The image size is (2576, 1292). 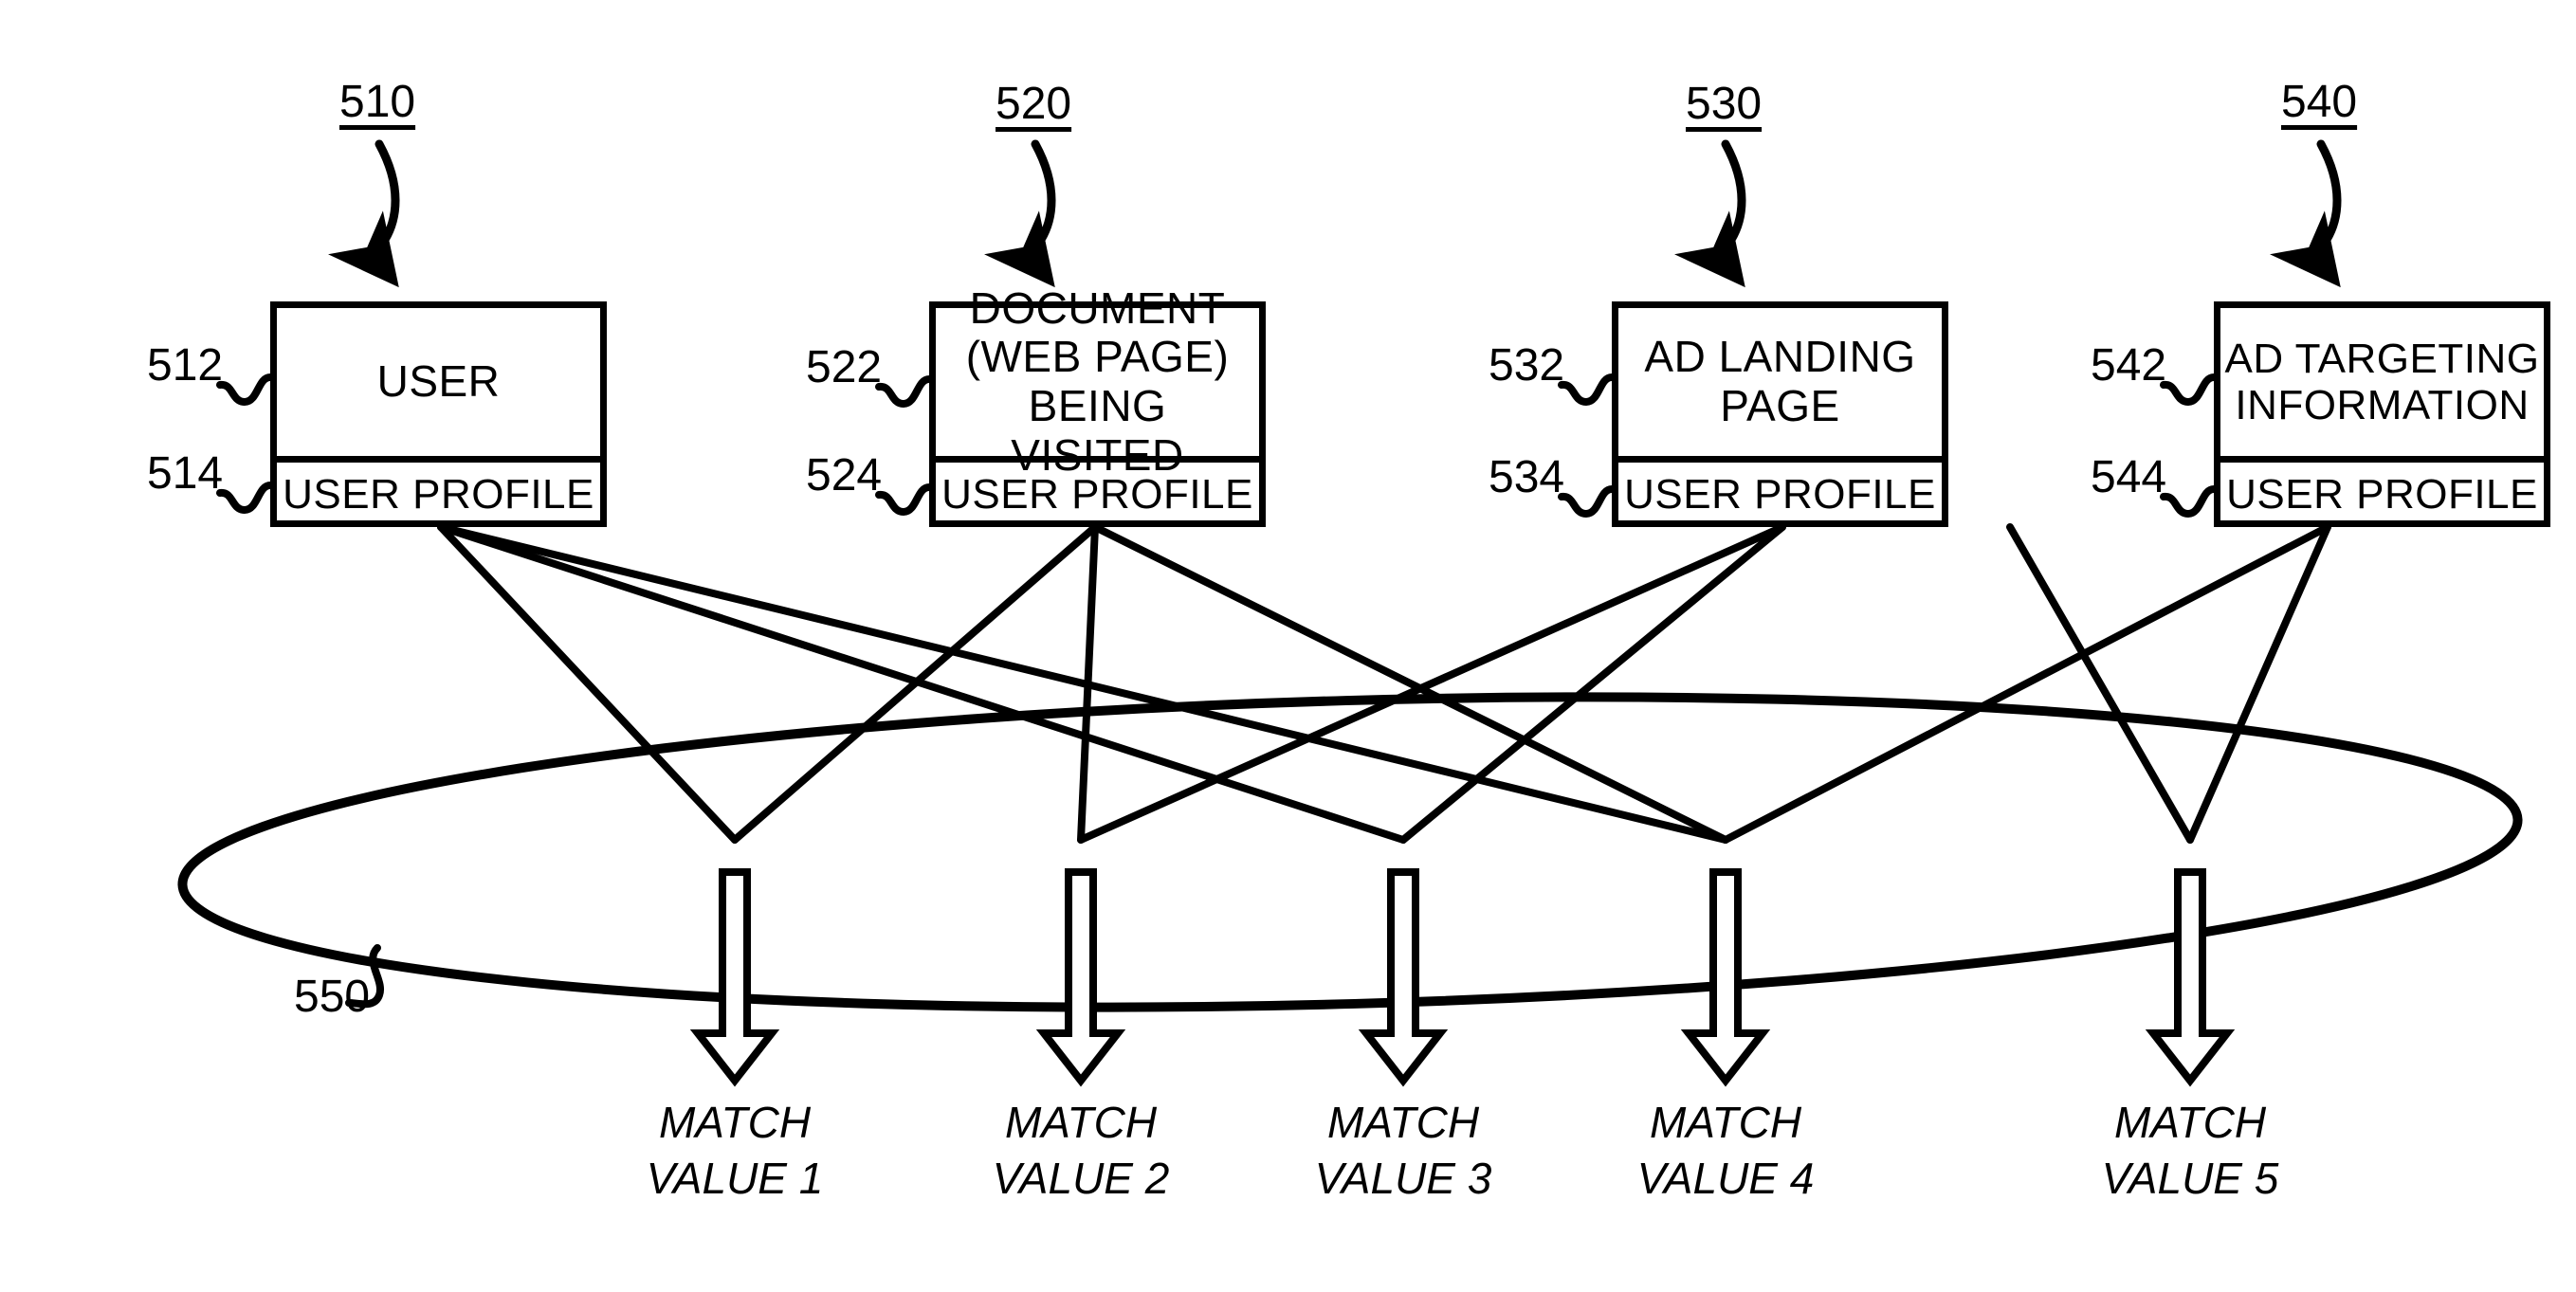 What do you see at coordinates (1462, 977) in the screenshot?
I see `match-value-block-arrows` at bounding box center [1462, 977].